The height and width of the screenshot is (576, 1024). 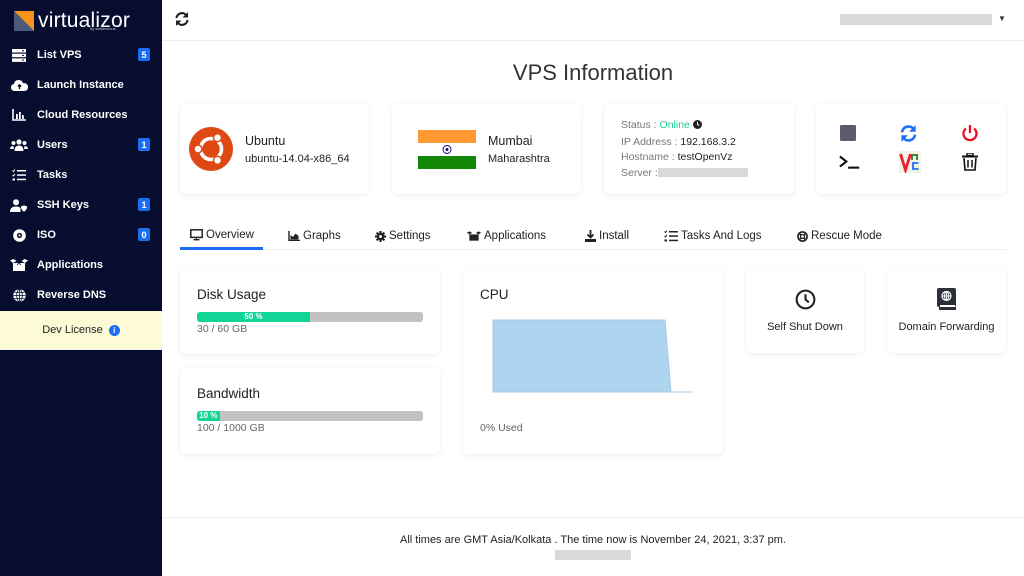 I want to click on location-city: Mumbai, so click(x=510, y=141).